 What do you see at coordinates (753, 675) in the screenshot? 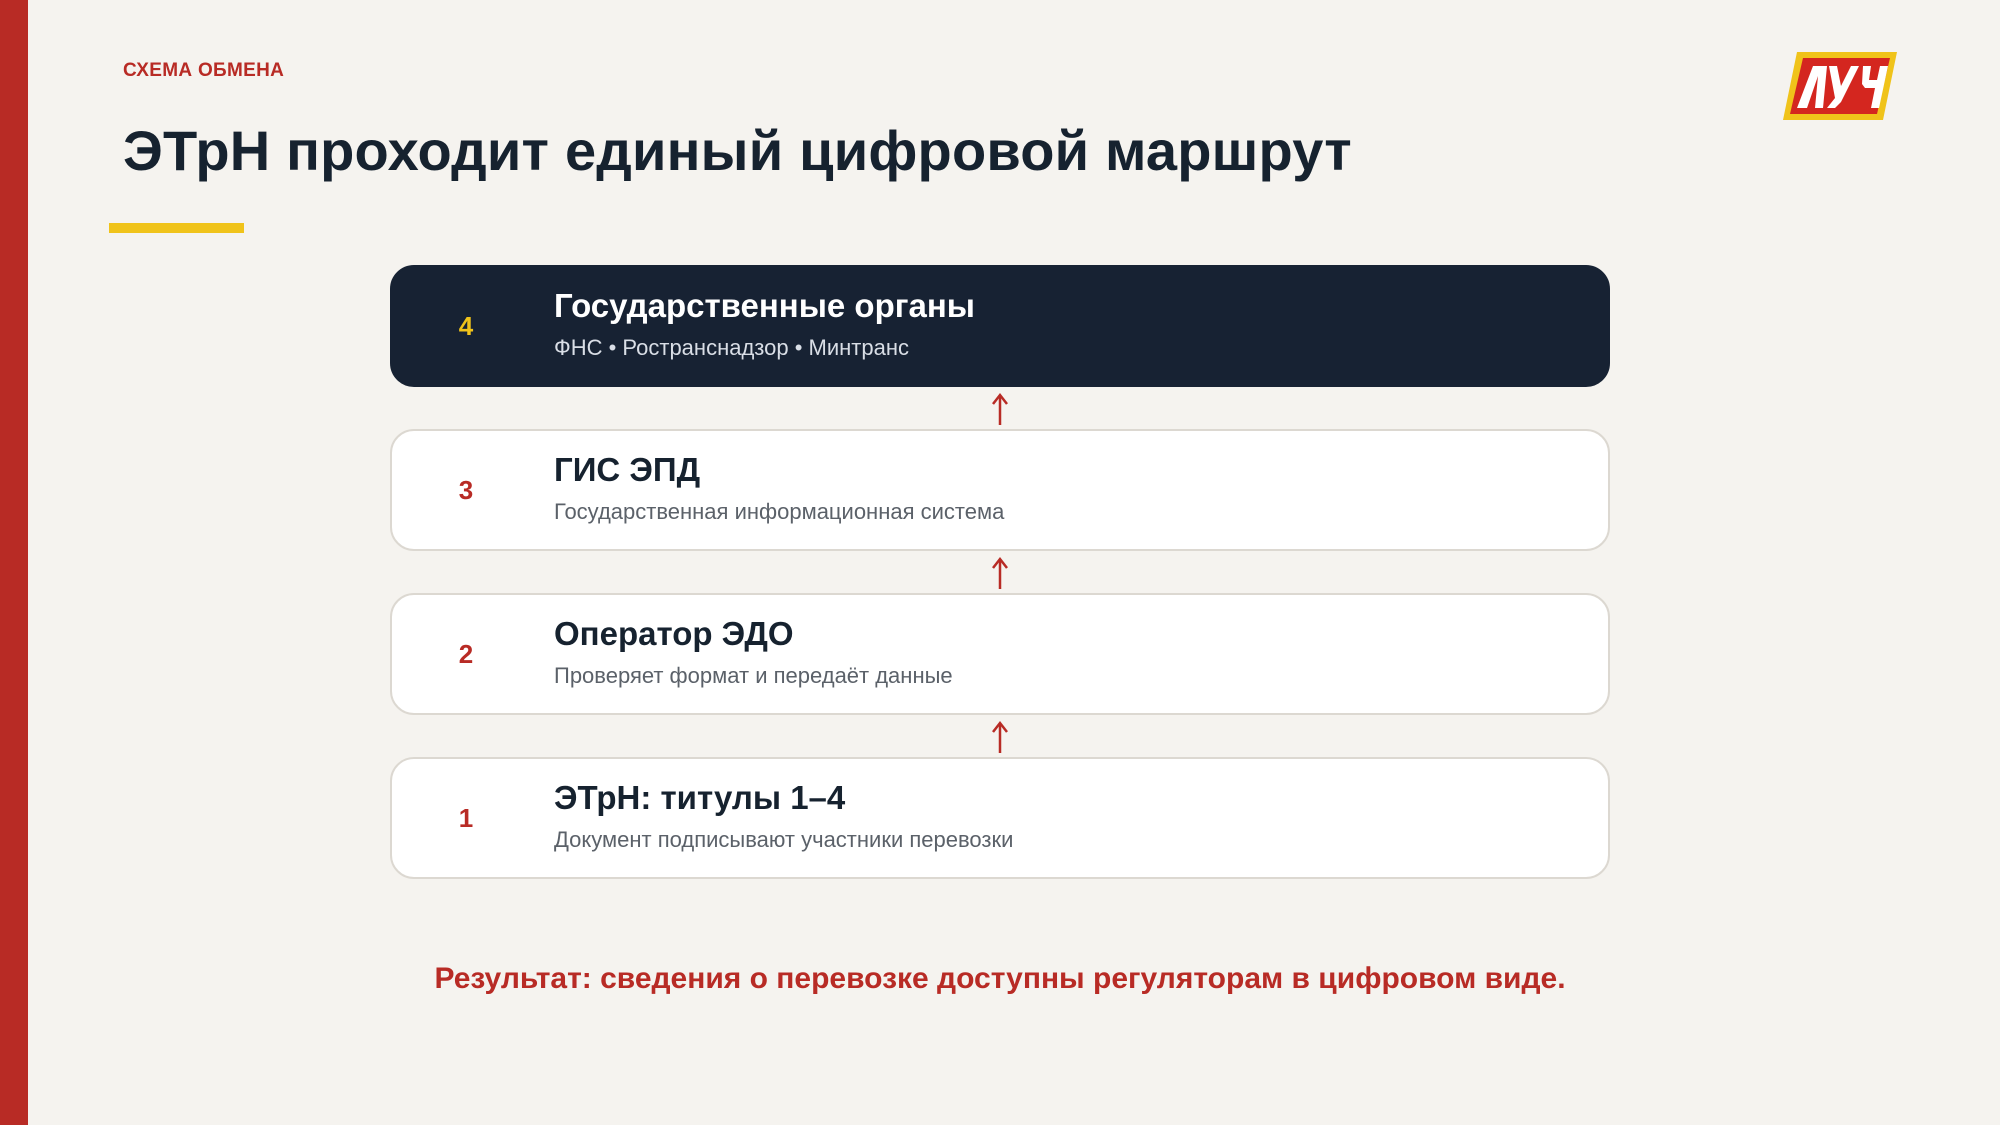
I see `step-subtitle: Проверяет формат и передаёт данные` at bounding box center [753, 675].